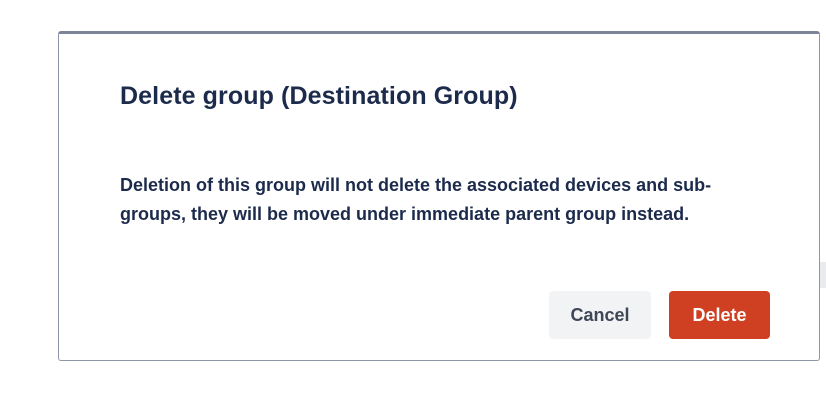  I want to click on cancel-button: Cancel, so click(600, 315).